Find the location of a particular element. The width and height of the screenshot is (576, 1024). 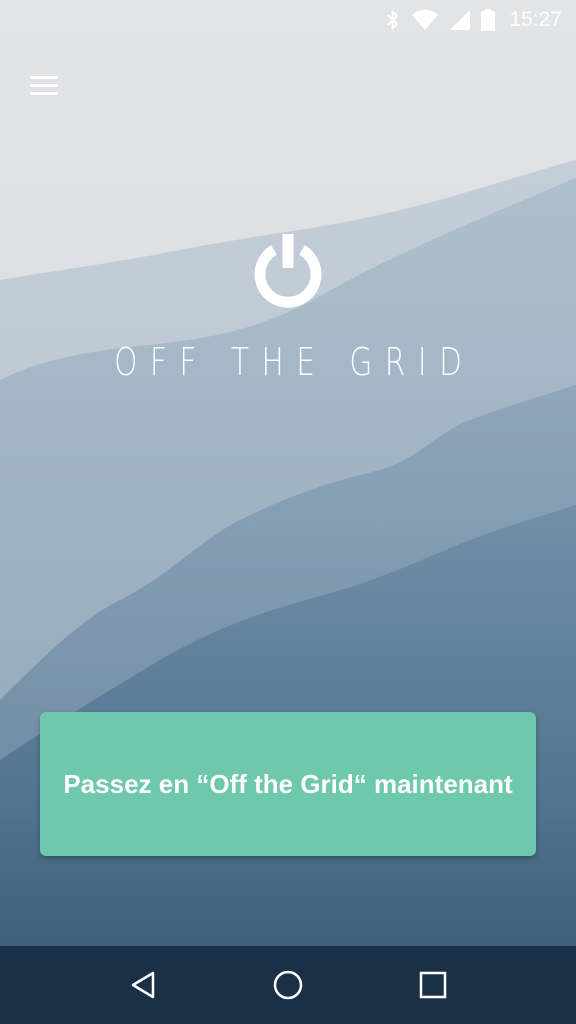

power-icon is located at coordinates (288, 271).